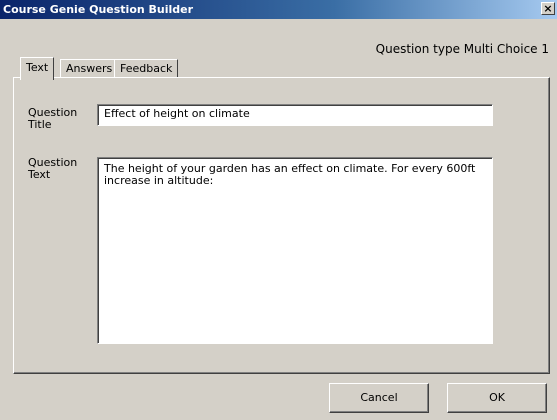 The image size is (557, 420). What do you see at coordinates (98, 9) in the screenshot?
I see `window-title: Course Genie Question Builder` at bounding box center [98, 9].